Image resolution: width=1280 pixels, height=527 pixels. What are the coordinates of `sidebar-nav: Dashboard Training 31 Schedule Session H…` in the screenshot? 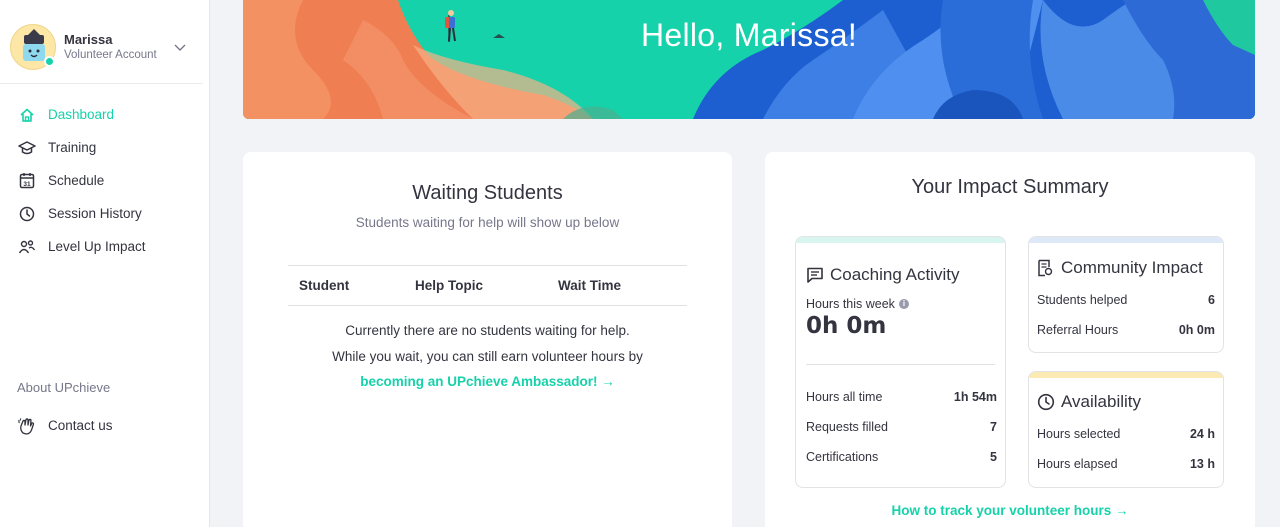 It's located at (104, 180).